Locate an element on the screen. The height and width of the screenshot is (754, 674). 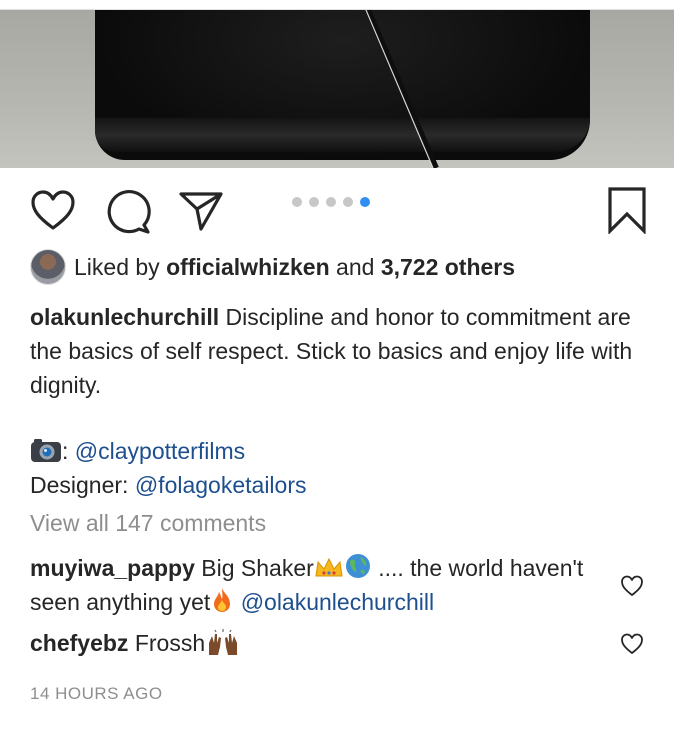
comment-username: muyiwa_pappy is located at coordinates (112, 568).